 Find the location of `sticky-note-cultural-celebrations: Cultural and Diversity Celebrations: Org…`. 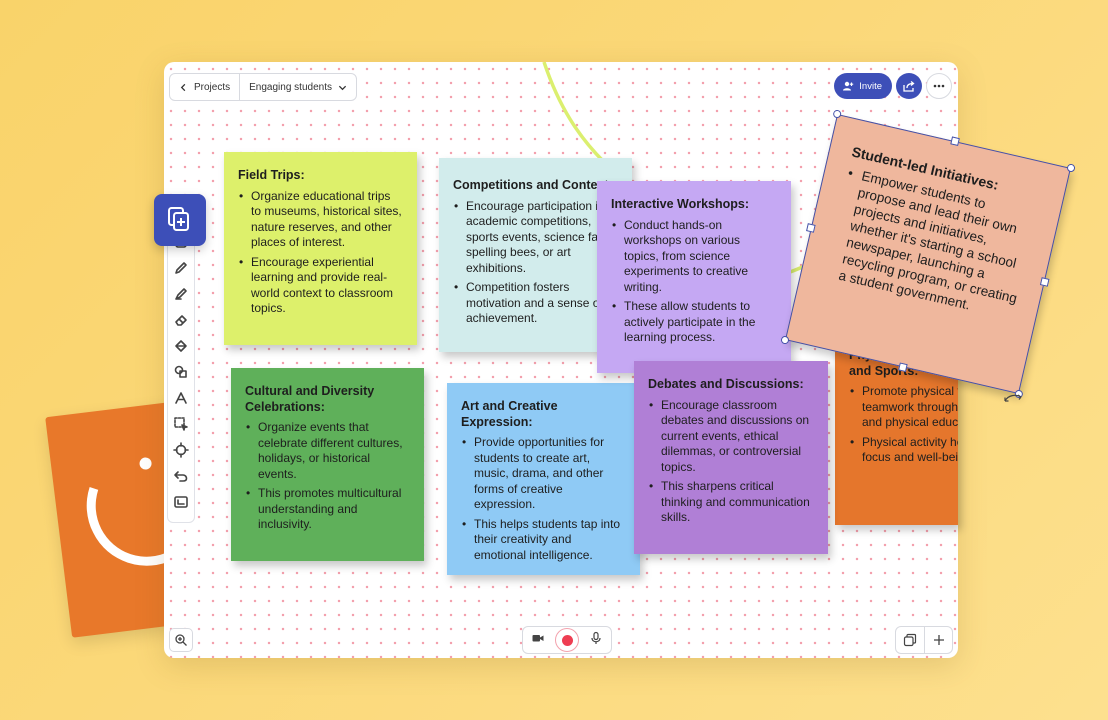

sticky-note-cultural-celebrations: Cultural and Diversity Celebrations: Org… is located at coordinates (327, 464).